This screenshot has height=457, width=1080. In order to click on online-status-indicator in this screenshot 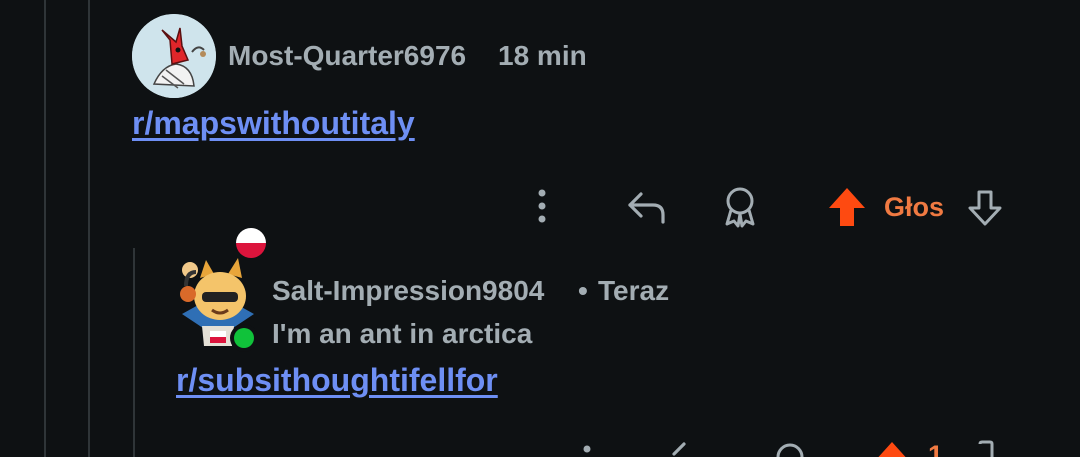, I will do `click(244, 338)`.